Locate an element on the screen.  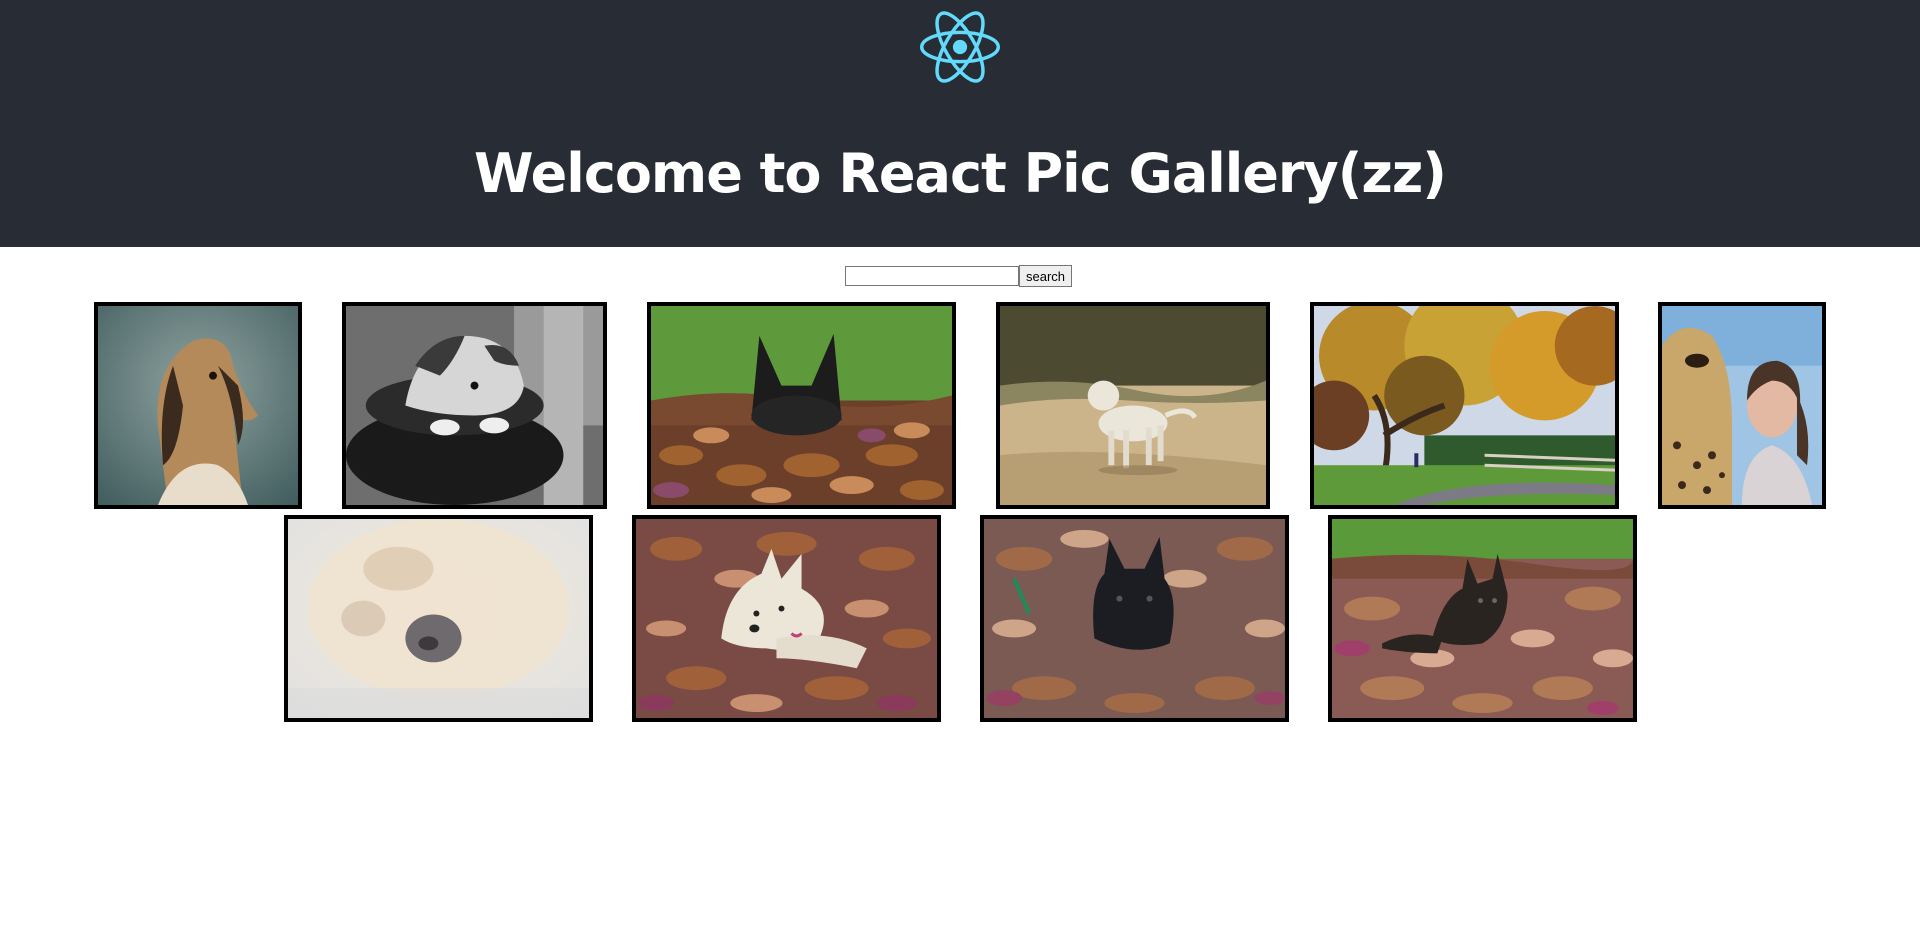
gallery-image-white-dog-beach is located at coordinates (1133, 405).